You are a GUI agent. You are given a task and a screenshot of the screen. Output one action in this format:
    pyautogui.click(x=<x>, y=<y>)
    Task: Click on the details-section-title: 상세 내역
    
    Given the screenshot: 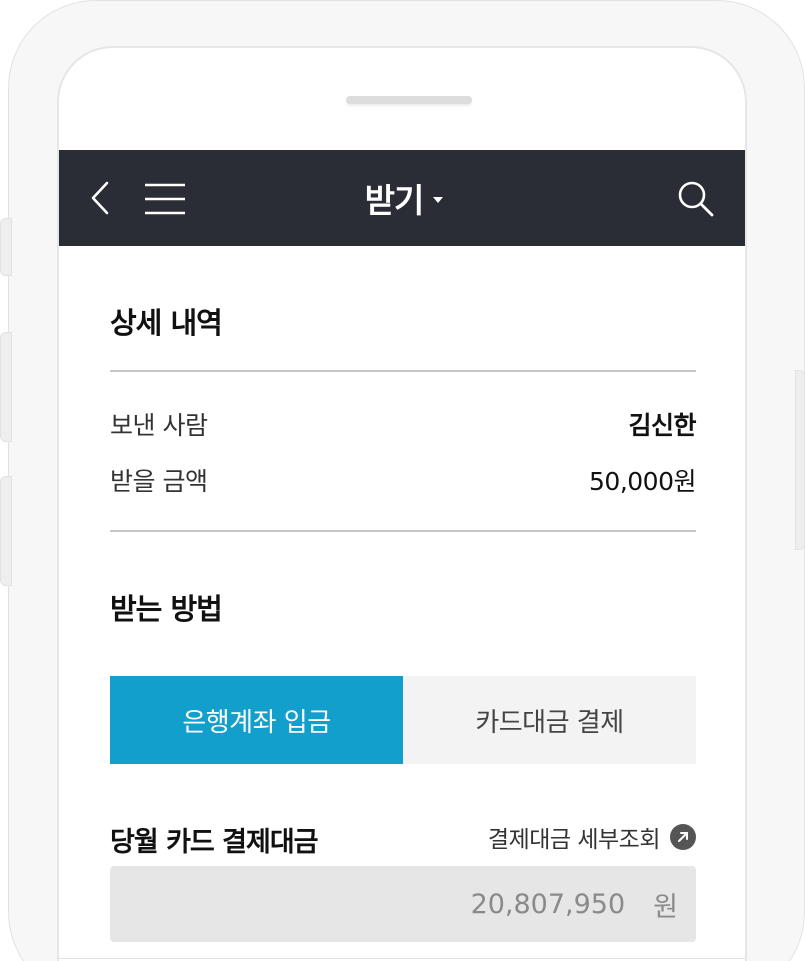 What is the action you would take?
    pyautogui.click(x=166, y=323)
    